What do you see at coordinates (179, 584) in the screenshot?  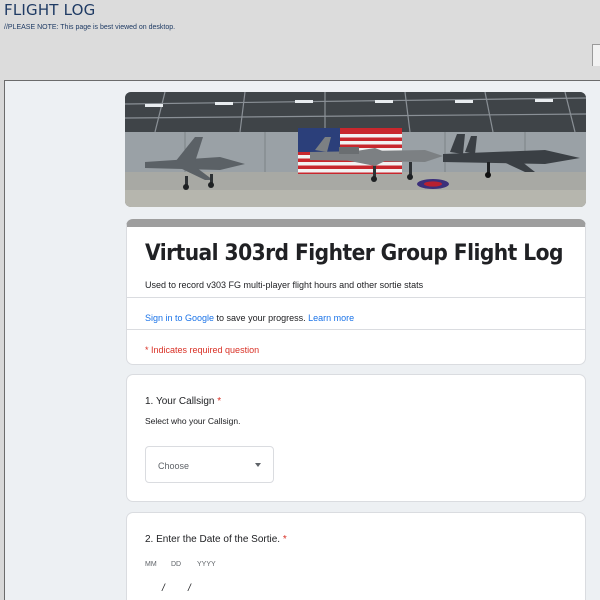 I see `date-day-input` at bounding box center [179, 584].